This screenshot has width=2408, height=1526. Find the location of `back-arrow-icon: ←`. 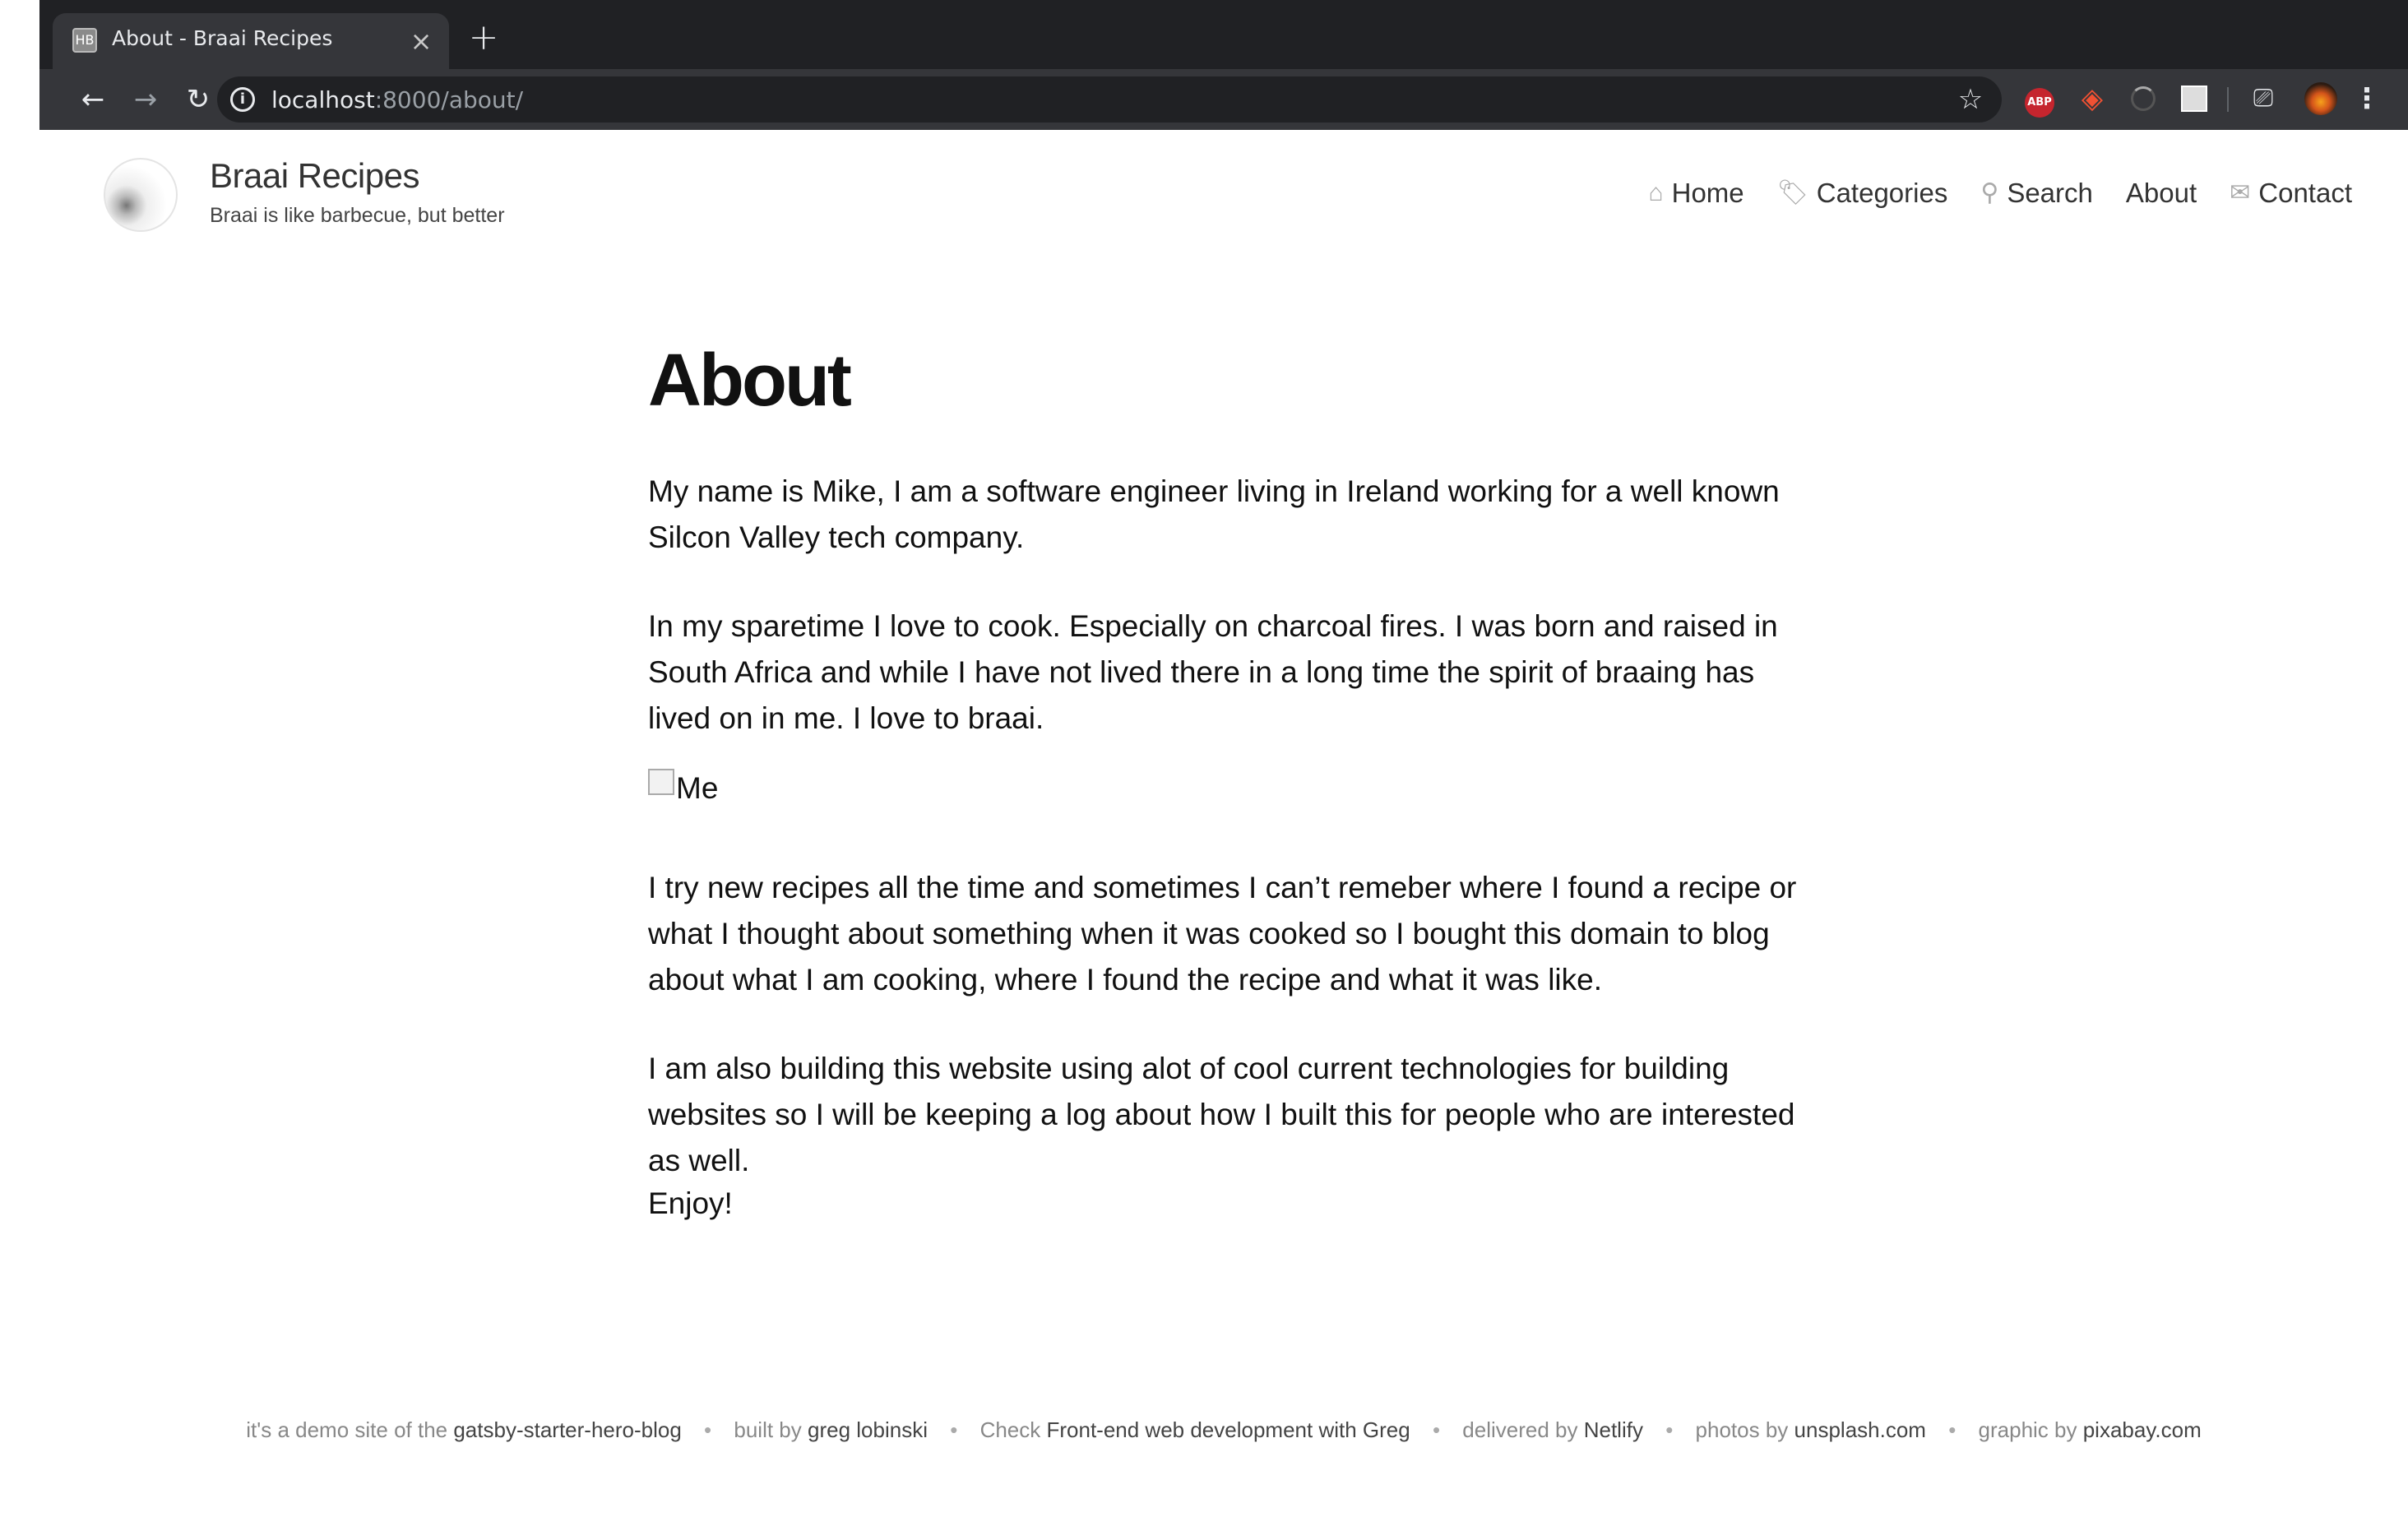

back-arrow-icon: ← is located at coordinates (92, 99).